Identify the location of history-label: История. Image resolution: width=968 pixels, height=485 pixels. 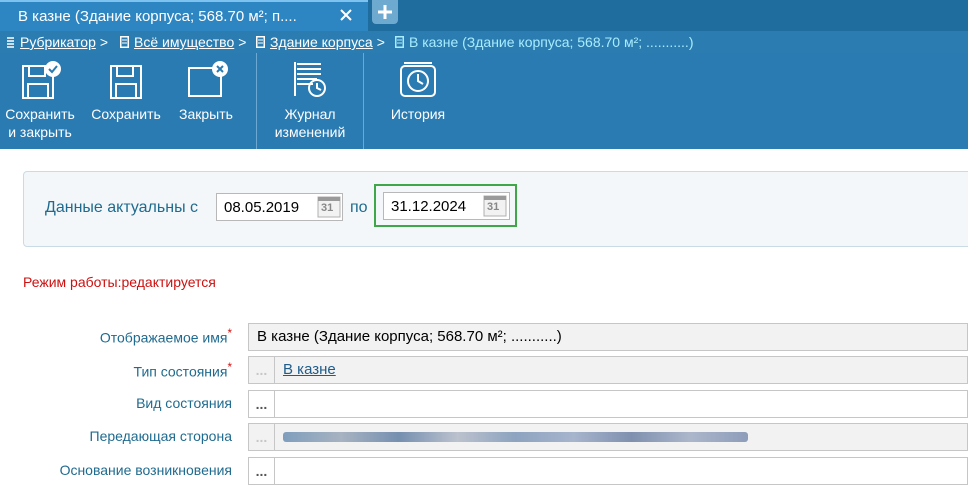
(418, 114).